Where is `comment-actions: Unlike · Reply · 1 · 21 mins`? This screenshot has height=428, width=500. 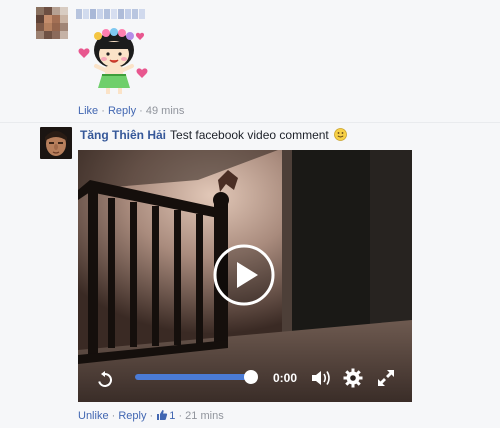
comment-actions: Unlike · Reply · 1 · 21 mins is located at coordinates (151, 415).